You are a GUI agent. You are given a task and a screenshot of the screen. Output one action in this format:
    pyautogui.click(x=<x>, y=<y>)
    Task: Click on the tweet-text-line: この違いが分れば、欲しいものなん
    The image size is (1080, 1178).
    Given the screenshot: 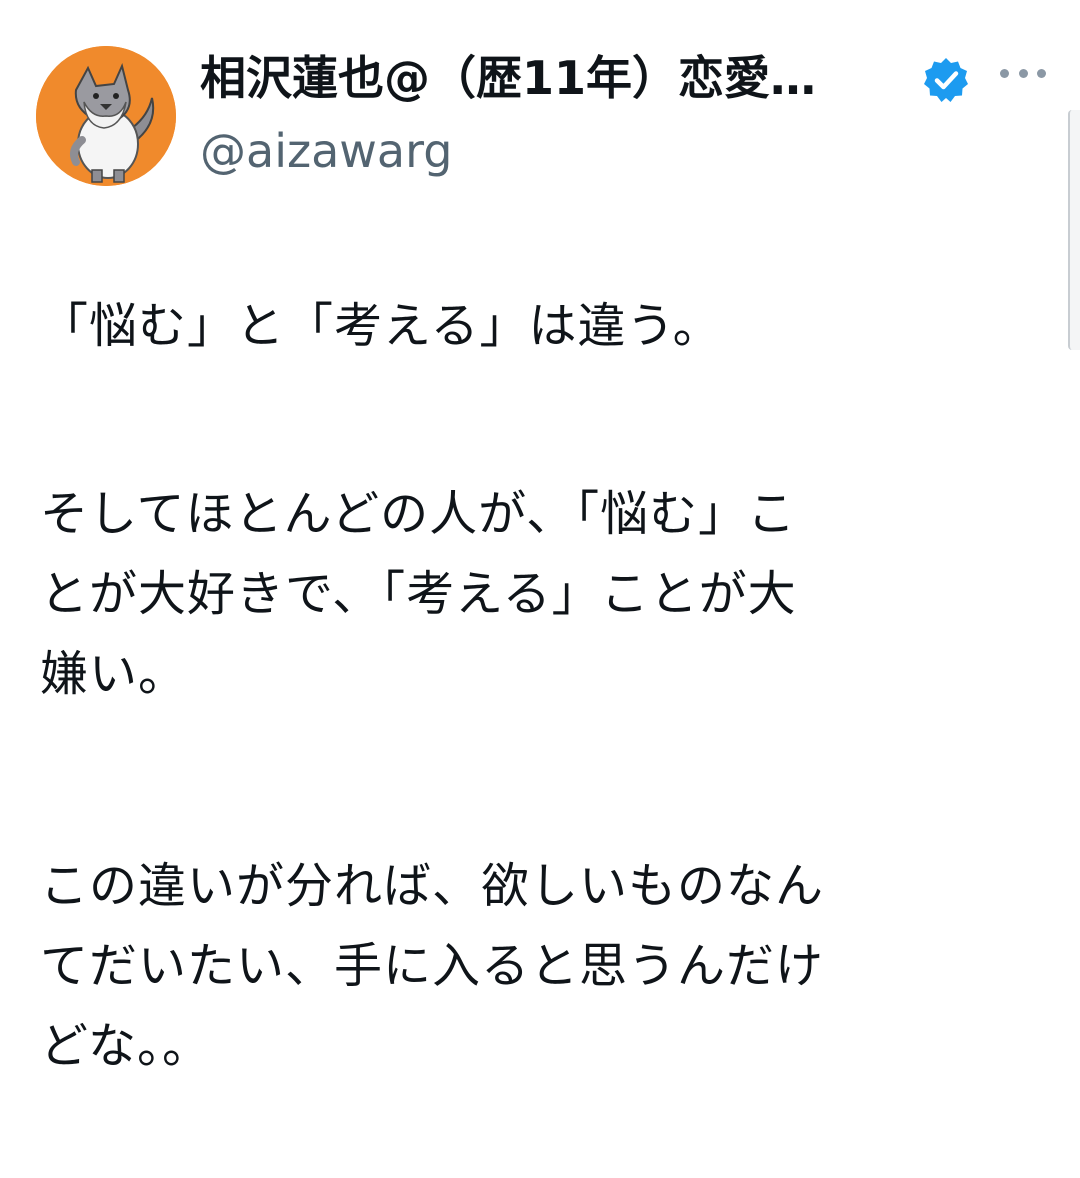 What is the action you would take?
    pyautogui.click(x=432, y=886)
    